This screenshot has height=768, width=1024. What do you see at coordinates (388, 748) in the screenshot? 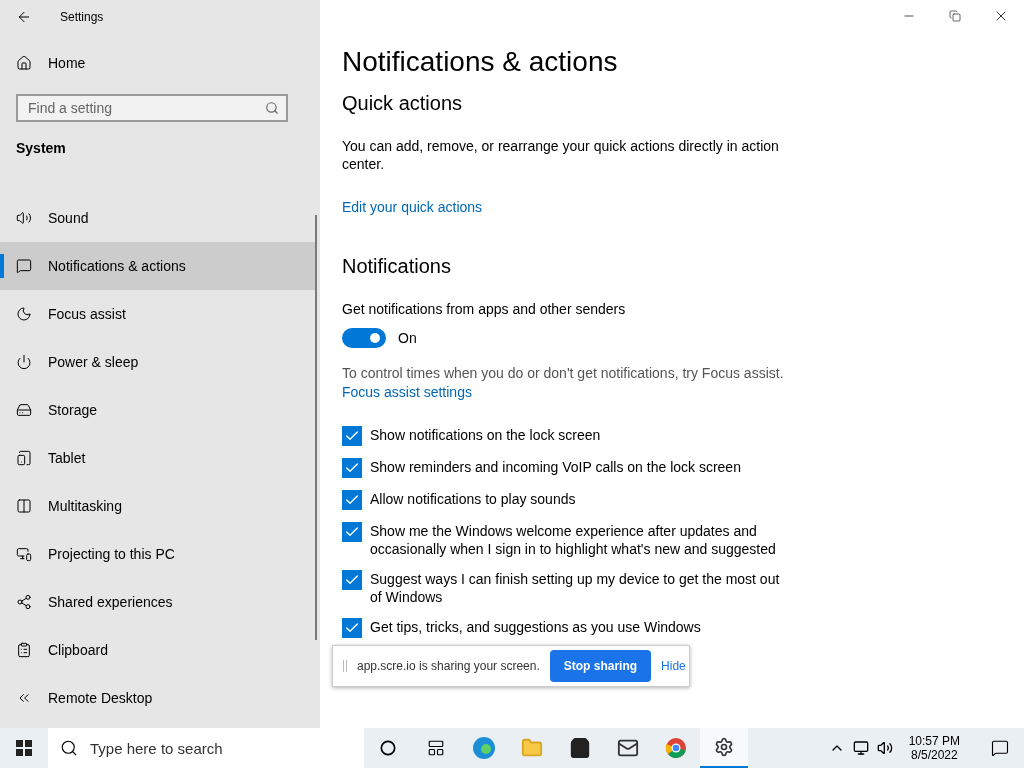
I see `circle-icon` at bounding box center [388, 748].